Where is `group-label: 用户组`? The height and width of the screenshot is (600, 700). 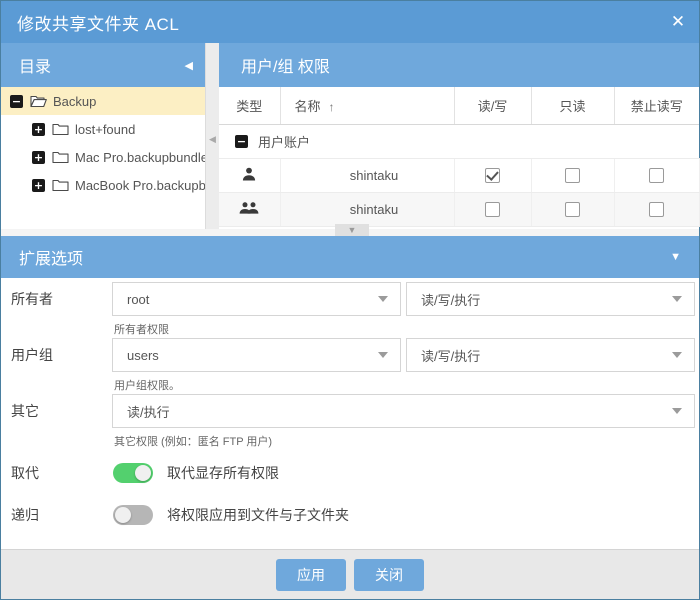
group-label: 用户组 is located at coordinates (32, 355).